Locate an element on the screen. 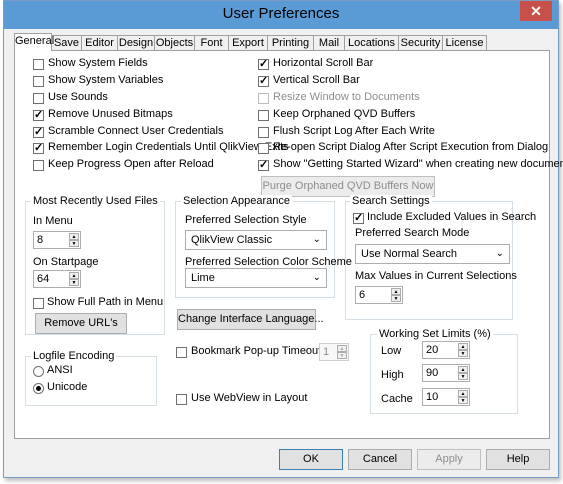 This screenshot has height=484, width=563. tab-save: Save is located at coordinates (66, 42).